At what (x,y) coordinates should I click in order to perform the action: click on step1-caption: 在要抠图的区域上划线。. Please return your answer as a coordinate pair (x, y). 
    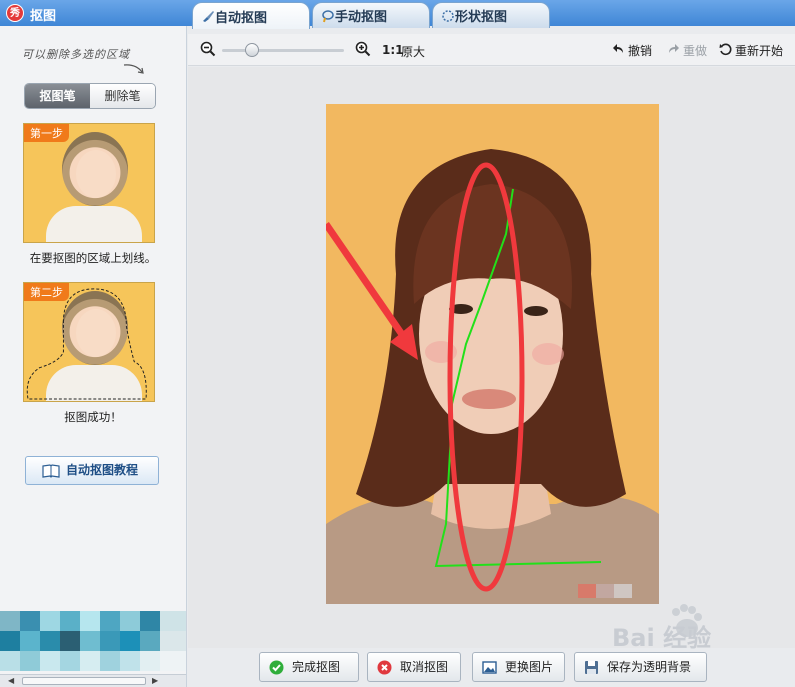
    Looking at the image, I should click on (93, 258).